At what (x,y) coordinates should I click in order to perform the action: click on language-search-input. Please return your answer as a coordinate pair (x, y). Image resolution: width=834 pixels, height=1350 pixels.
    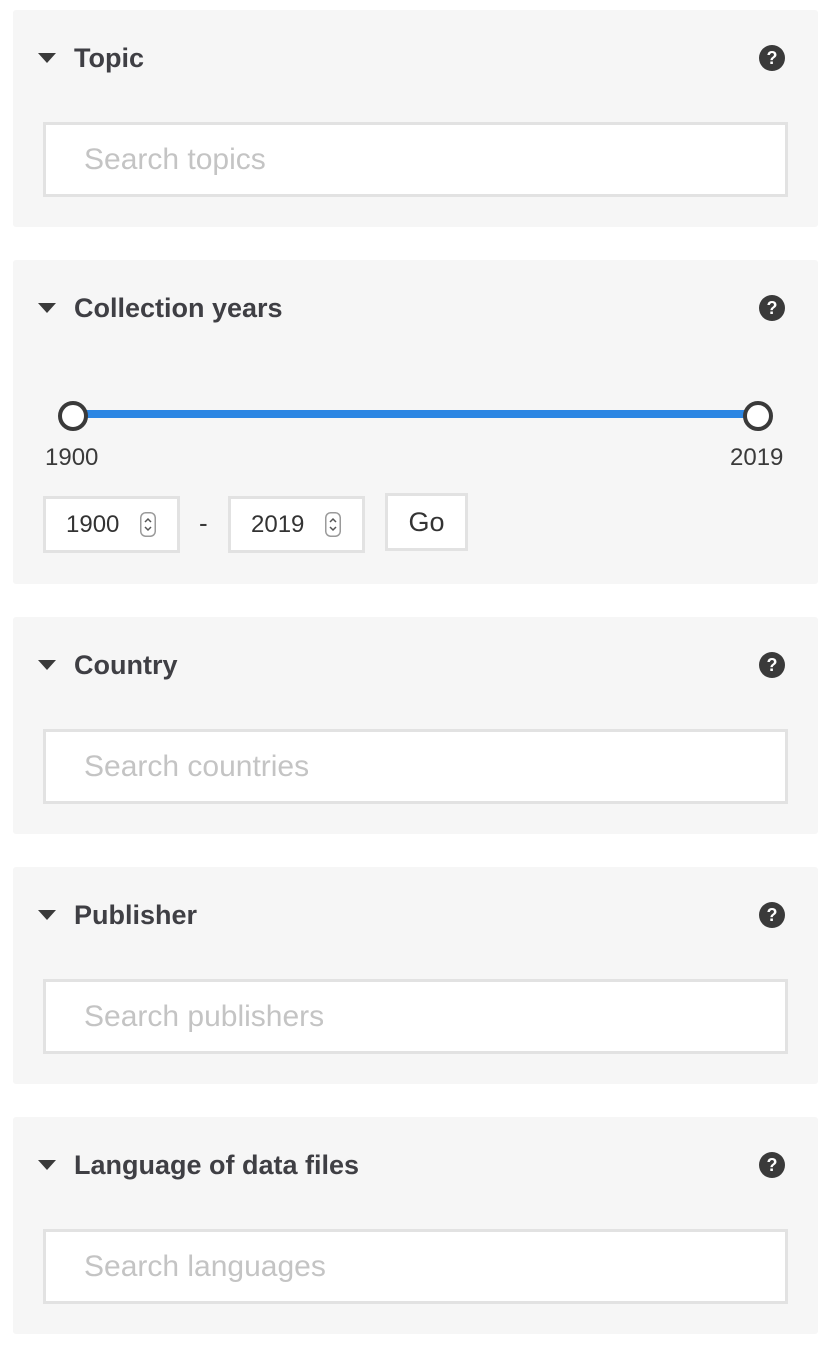
    Looking at the image, I should click on (415, 1266).